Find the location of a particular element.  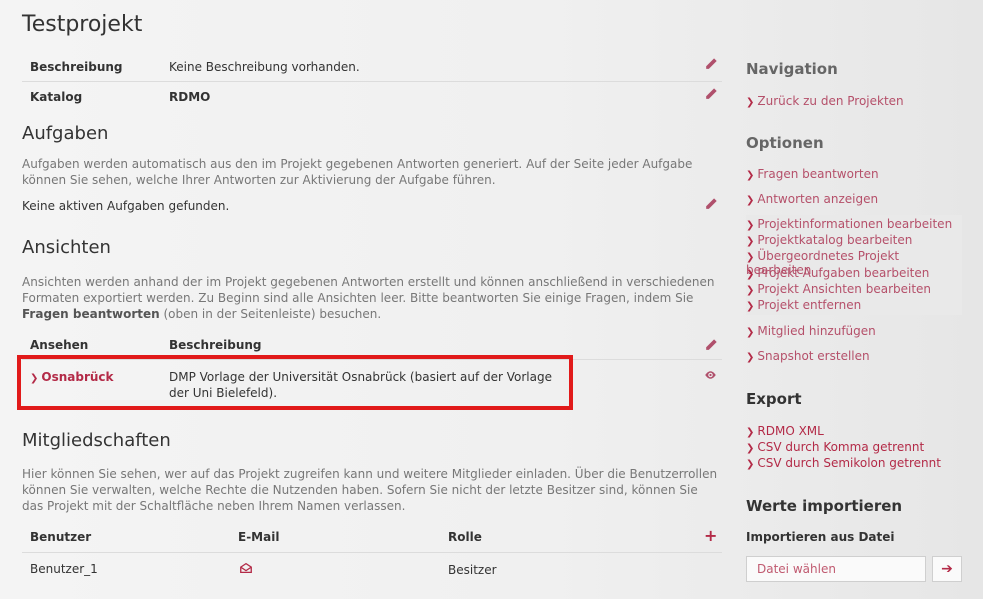

info-label: Katalog is located at coordinates (56, 97).